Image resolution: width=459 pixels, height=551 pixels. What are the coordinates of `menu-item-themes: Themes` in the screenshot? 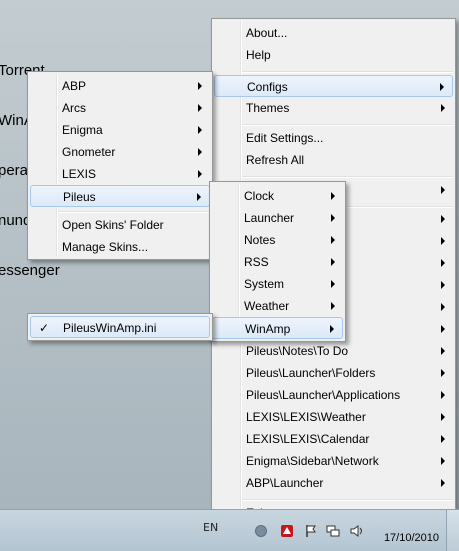 It's located at (333, 108).